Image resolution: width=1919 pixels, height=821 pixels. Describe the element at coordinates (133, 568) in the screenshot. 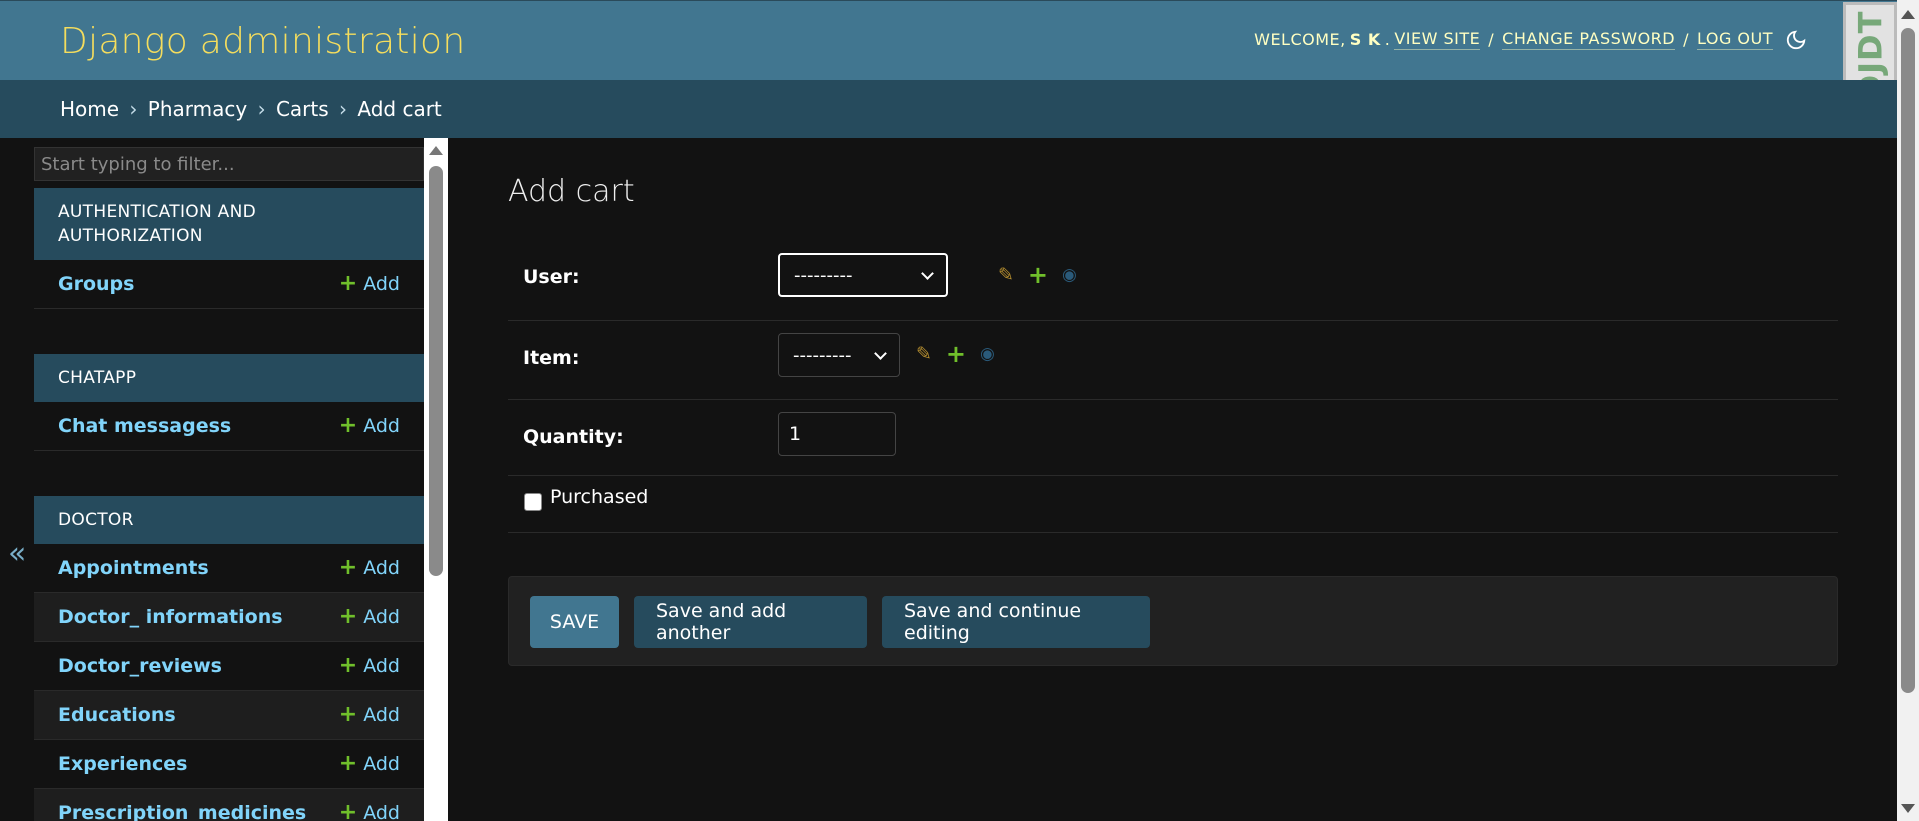

I see `model-link: Appointments` at that location.